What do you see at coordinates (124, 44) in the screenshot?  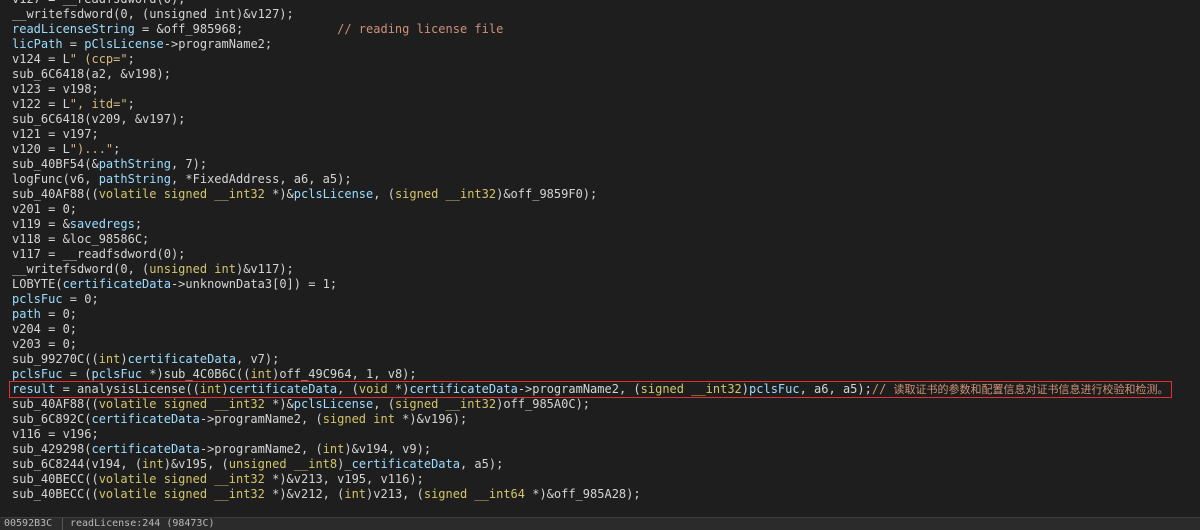 I see `code-token: pClsLicense` at bounding box center [124, 44].